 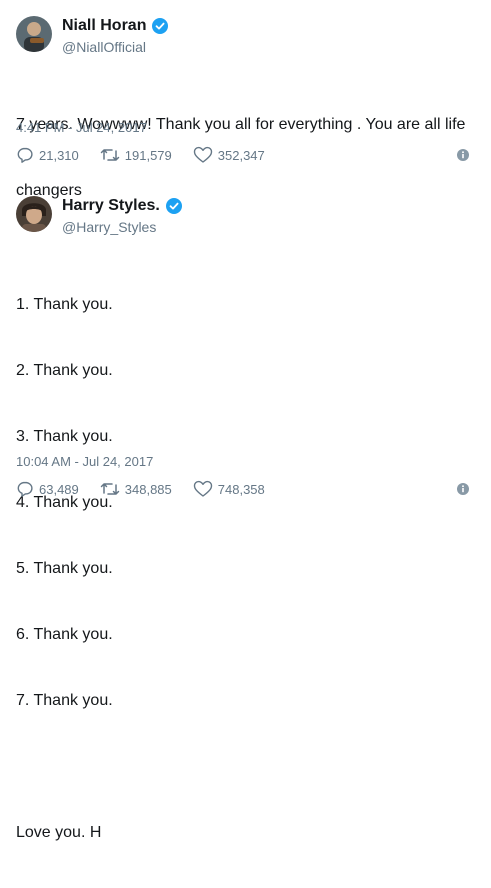 I want to click on tweet-text-line: 3. Thank you., so click(x=64, y=436).